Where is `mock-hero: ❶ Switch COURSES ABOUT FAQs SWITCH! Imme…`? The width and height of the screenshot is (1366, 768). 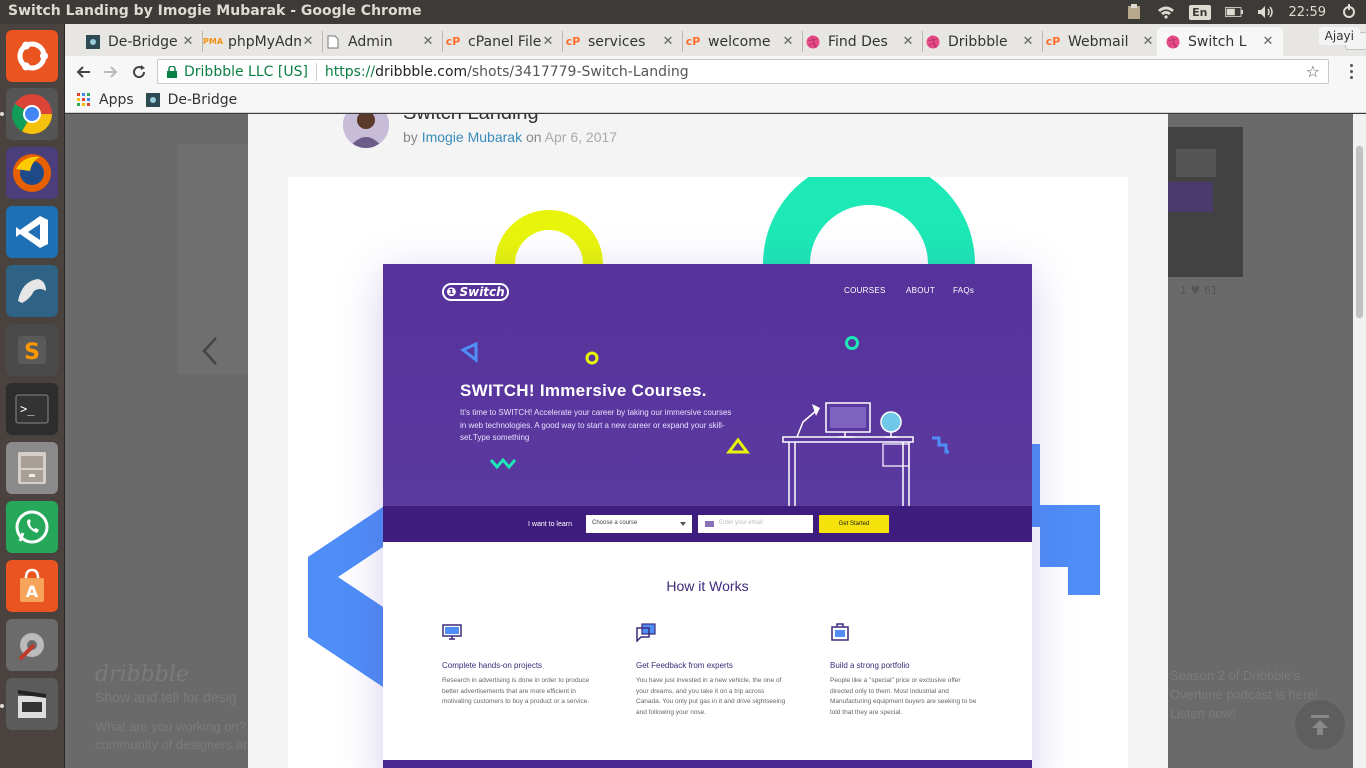
mock-hero: ❶ Switch COURSES ABOUT FAQs SWITCH! Imme… is located at coordinates (707, 385).